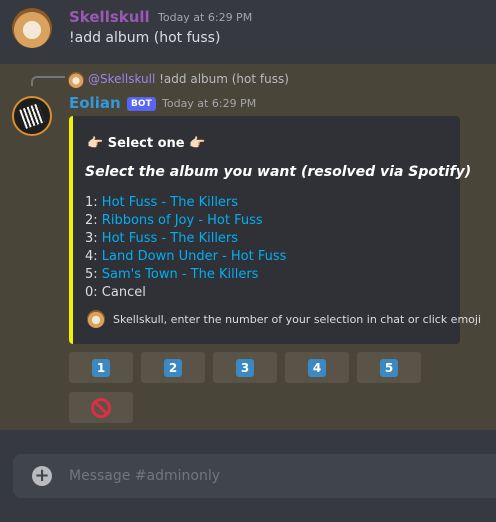 This screenshot has height=522, width=496. I want to click on footer-avatar, so click(96, 319).